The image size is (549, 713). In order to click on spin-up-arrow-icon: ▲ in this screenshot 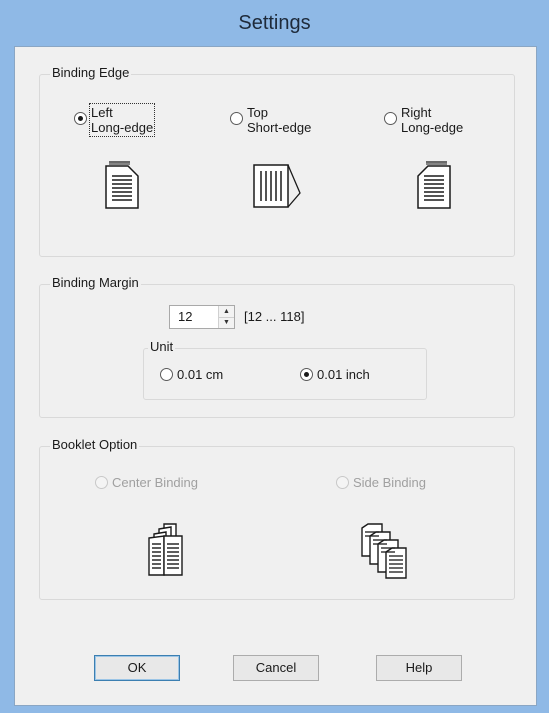, I will do `click(226, 311)`.